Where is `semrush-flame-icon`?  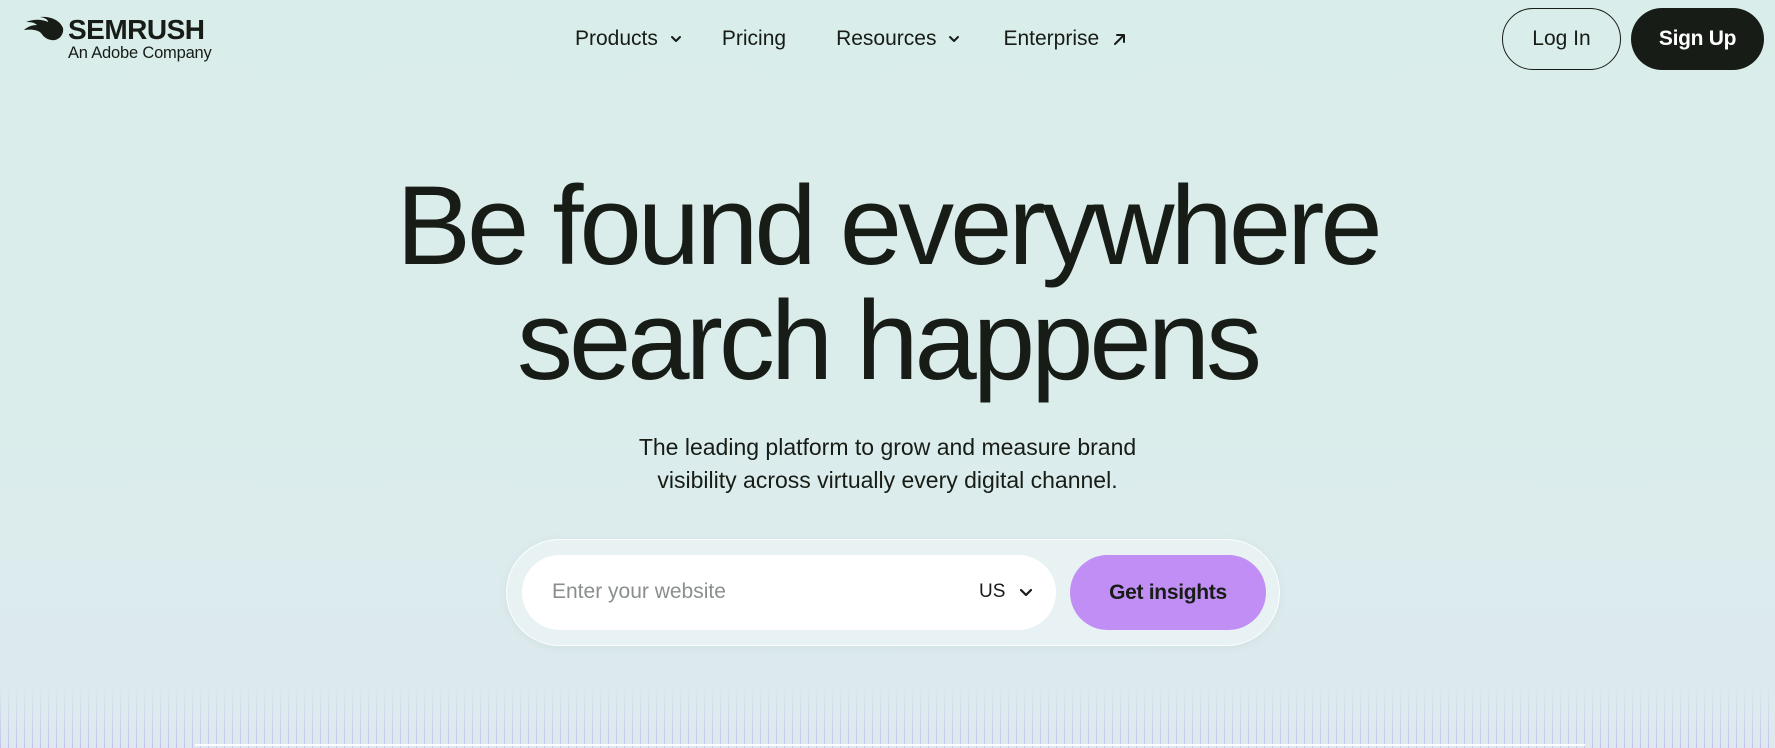 semrush-flame-icon is located at coordinates (44, 28).